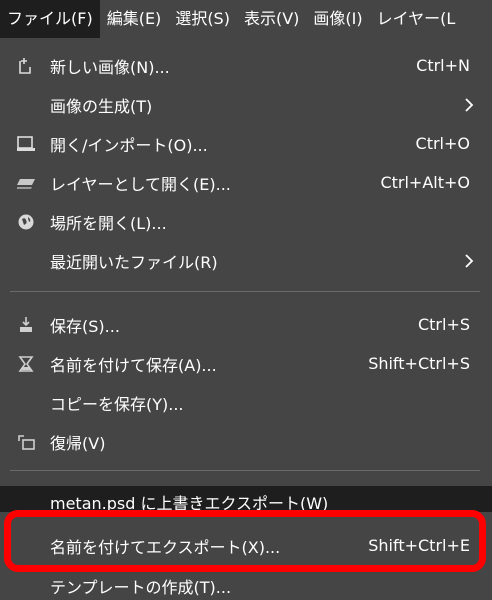  I want to click on menu-item-save-as: 名前を付けて保存(A)... Shift+Ctrl+S, so click(246, 363).